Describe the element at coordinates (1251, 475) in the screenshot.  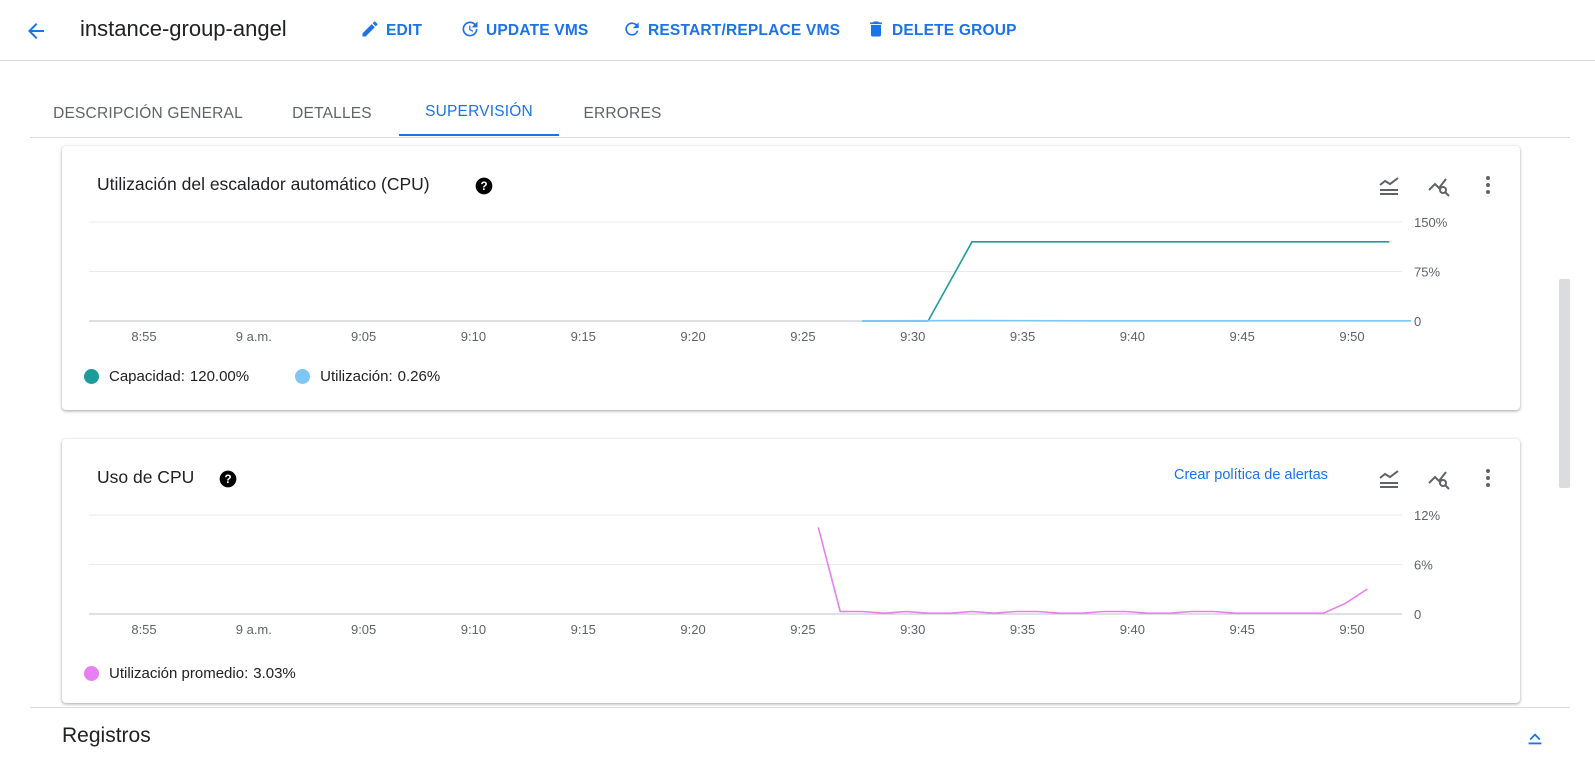
I see `create-alert-policy-link: Crear política de alertas` at that location.